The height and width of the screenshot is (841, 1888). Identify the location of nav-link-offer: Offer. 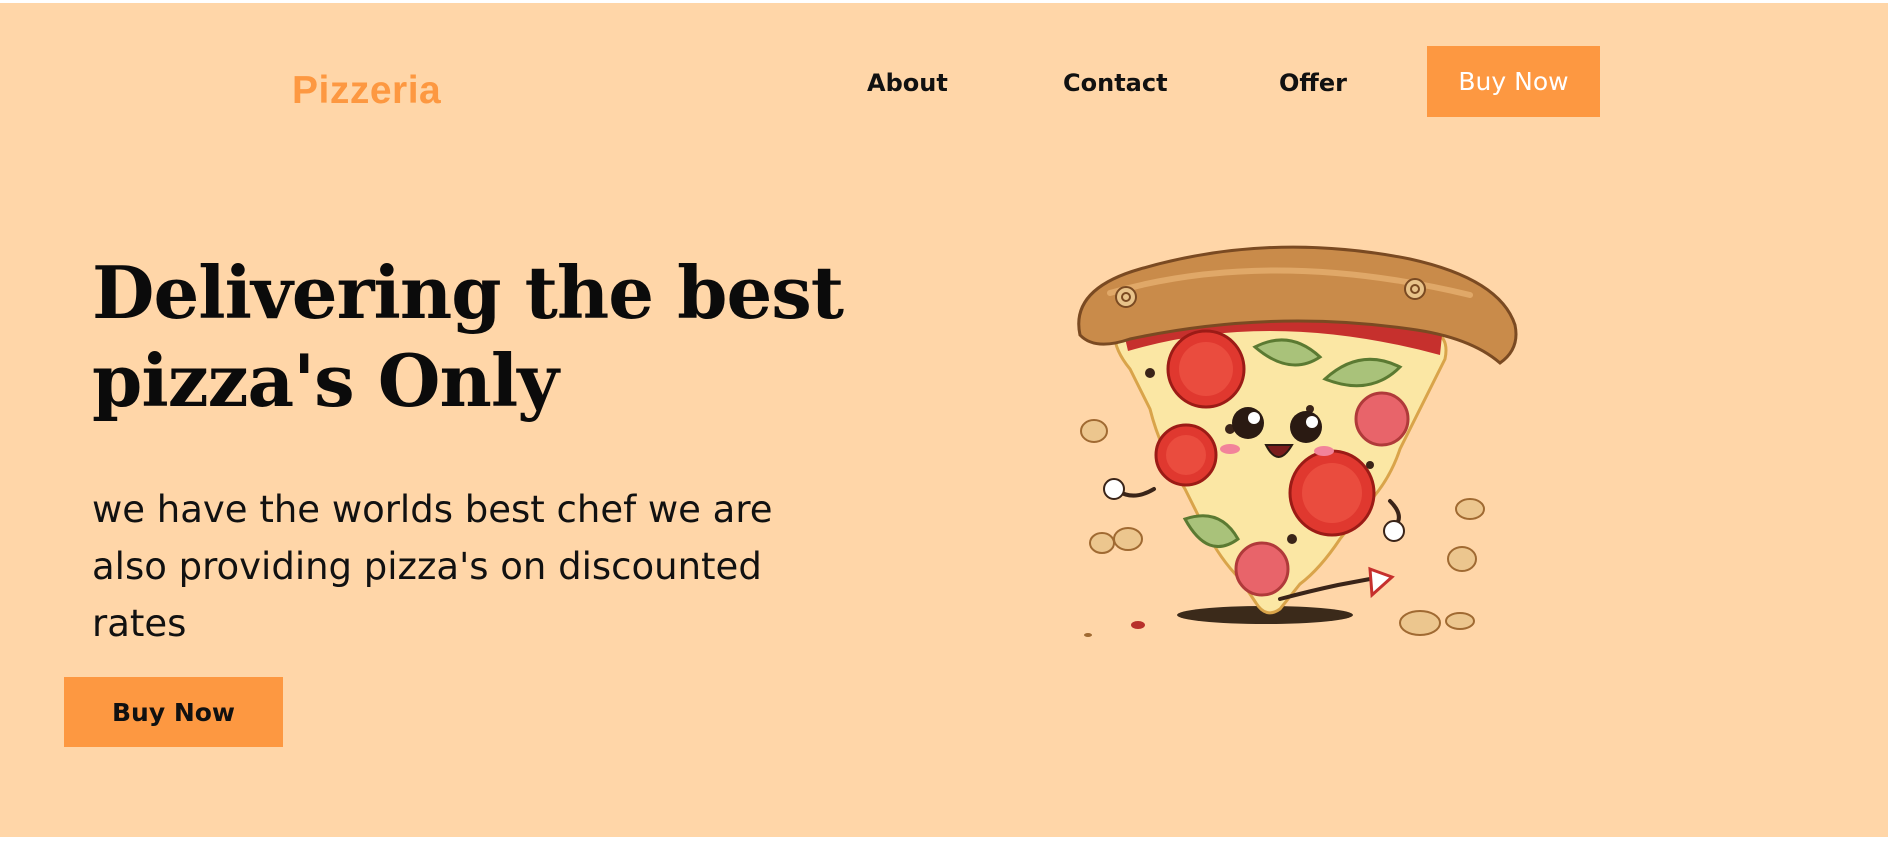
(1313, 83).